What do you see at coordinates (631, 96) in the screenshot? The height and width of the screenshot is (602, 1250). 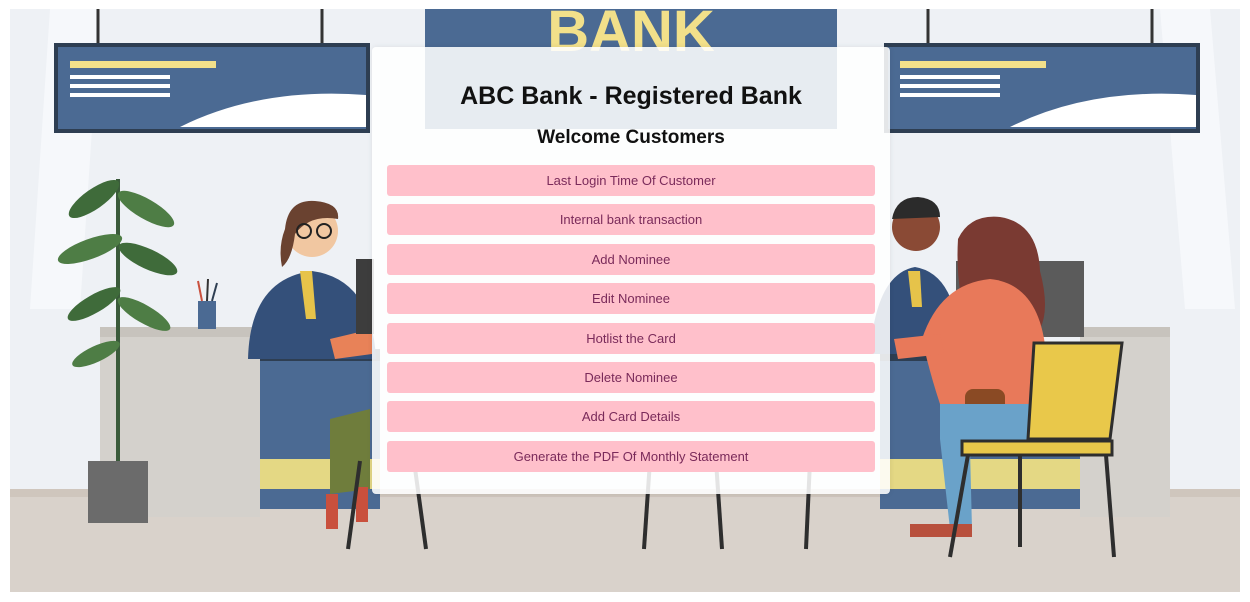 I see `page-title: ABC Bank - Registered Bank` at bounding box center [631, 96].